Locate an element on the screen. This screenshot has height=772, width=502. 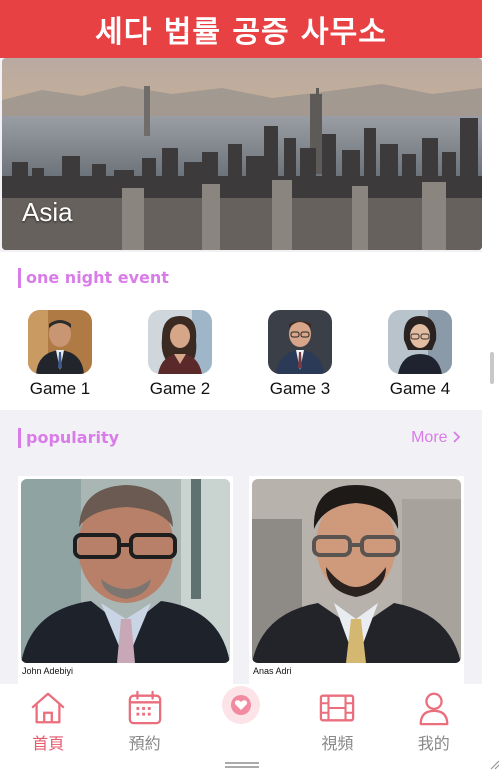
more-link: More is located at coordinates (436, 438).